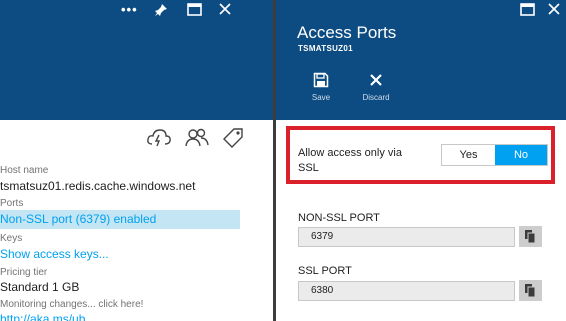  I want to click on save-label: Save, so click(321, 97).